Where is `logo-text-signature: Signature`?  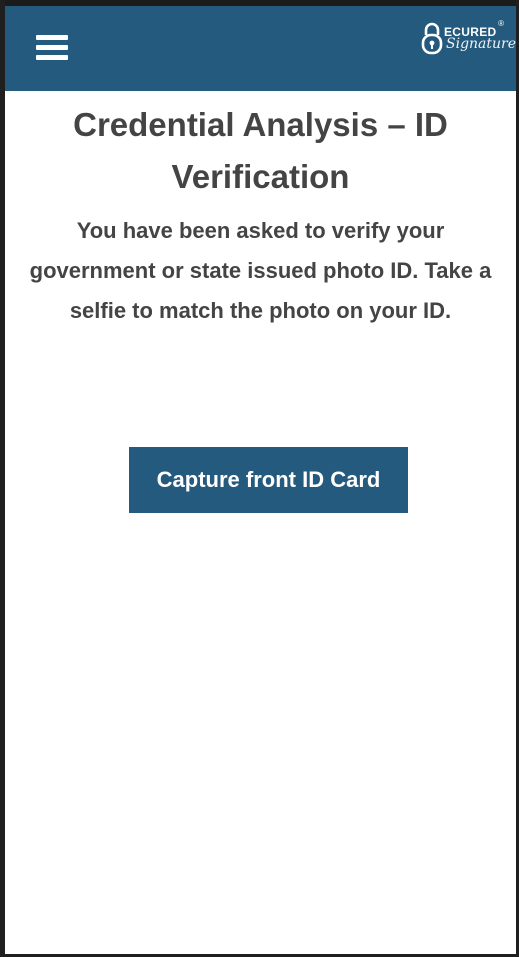 logo-text-signature: Signature is located at coordinates (481, 44).